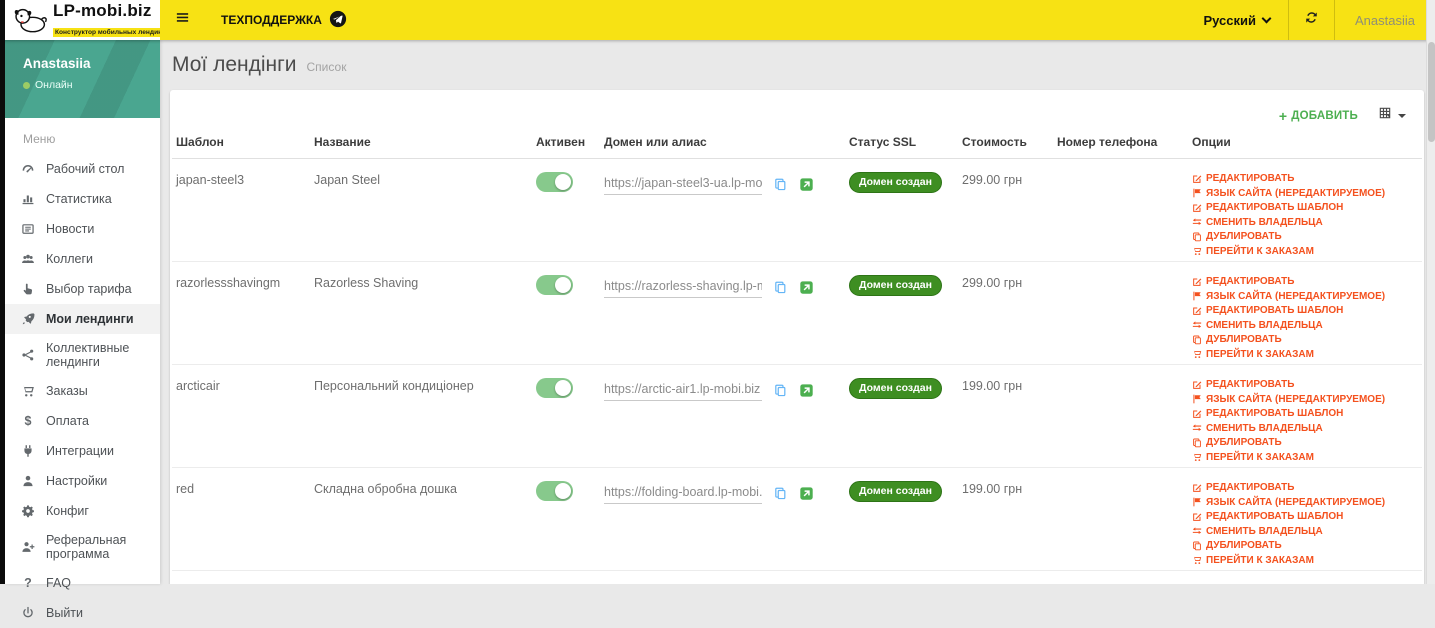 Image resolution: width=1435 pixels, height=628 pixels. Describe the element at coordinates (82, 613) in the screenshot. I see `sidebar-item-logout: Выйти` at that location.